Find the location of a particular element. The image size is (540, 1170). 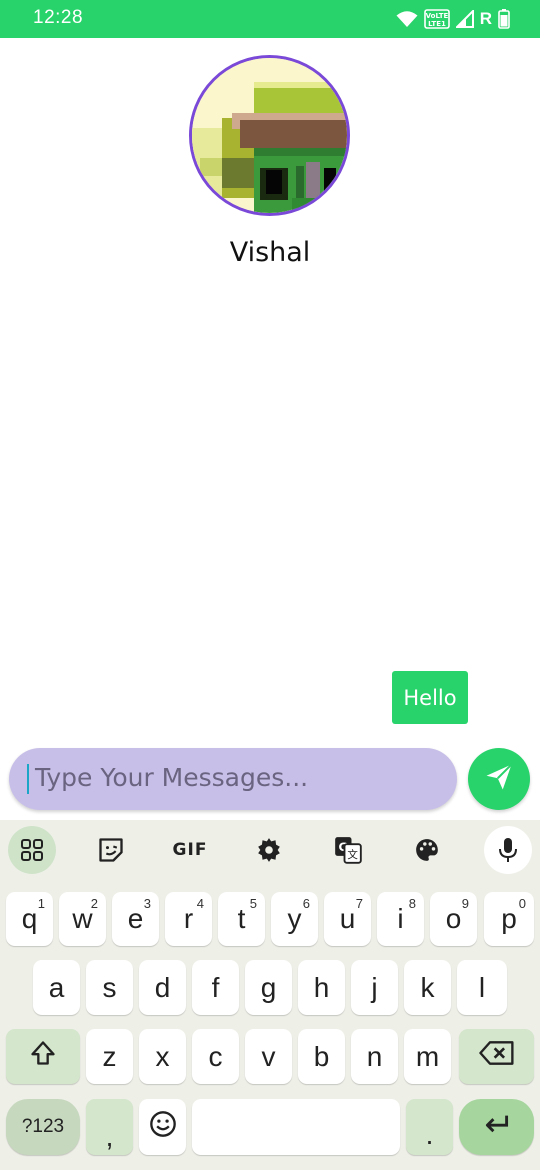

key-d: d is located at coordinates (162, 987).